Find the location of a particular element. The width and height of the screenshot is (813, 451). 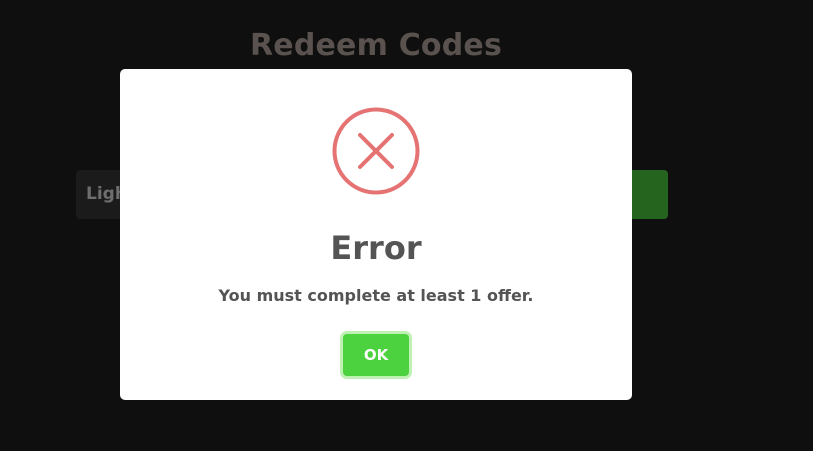

dialog-title: Error is located at coordinates (376, 248).